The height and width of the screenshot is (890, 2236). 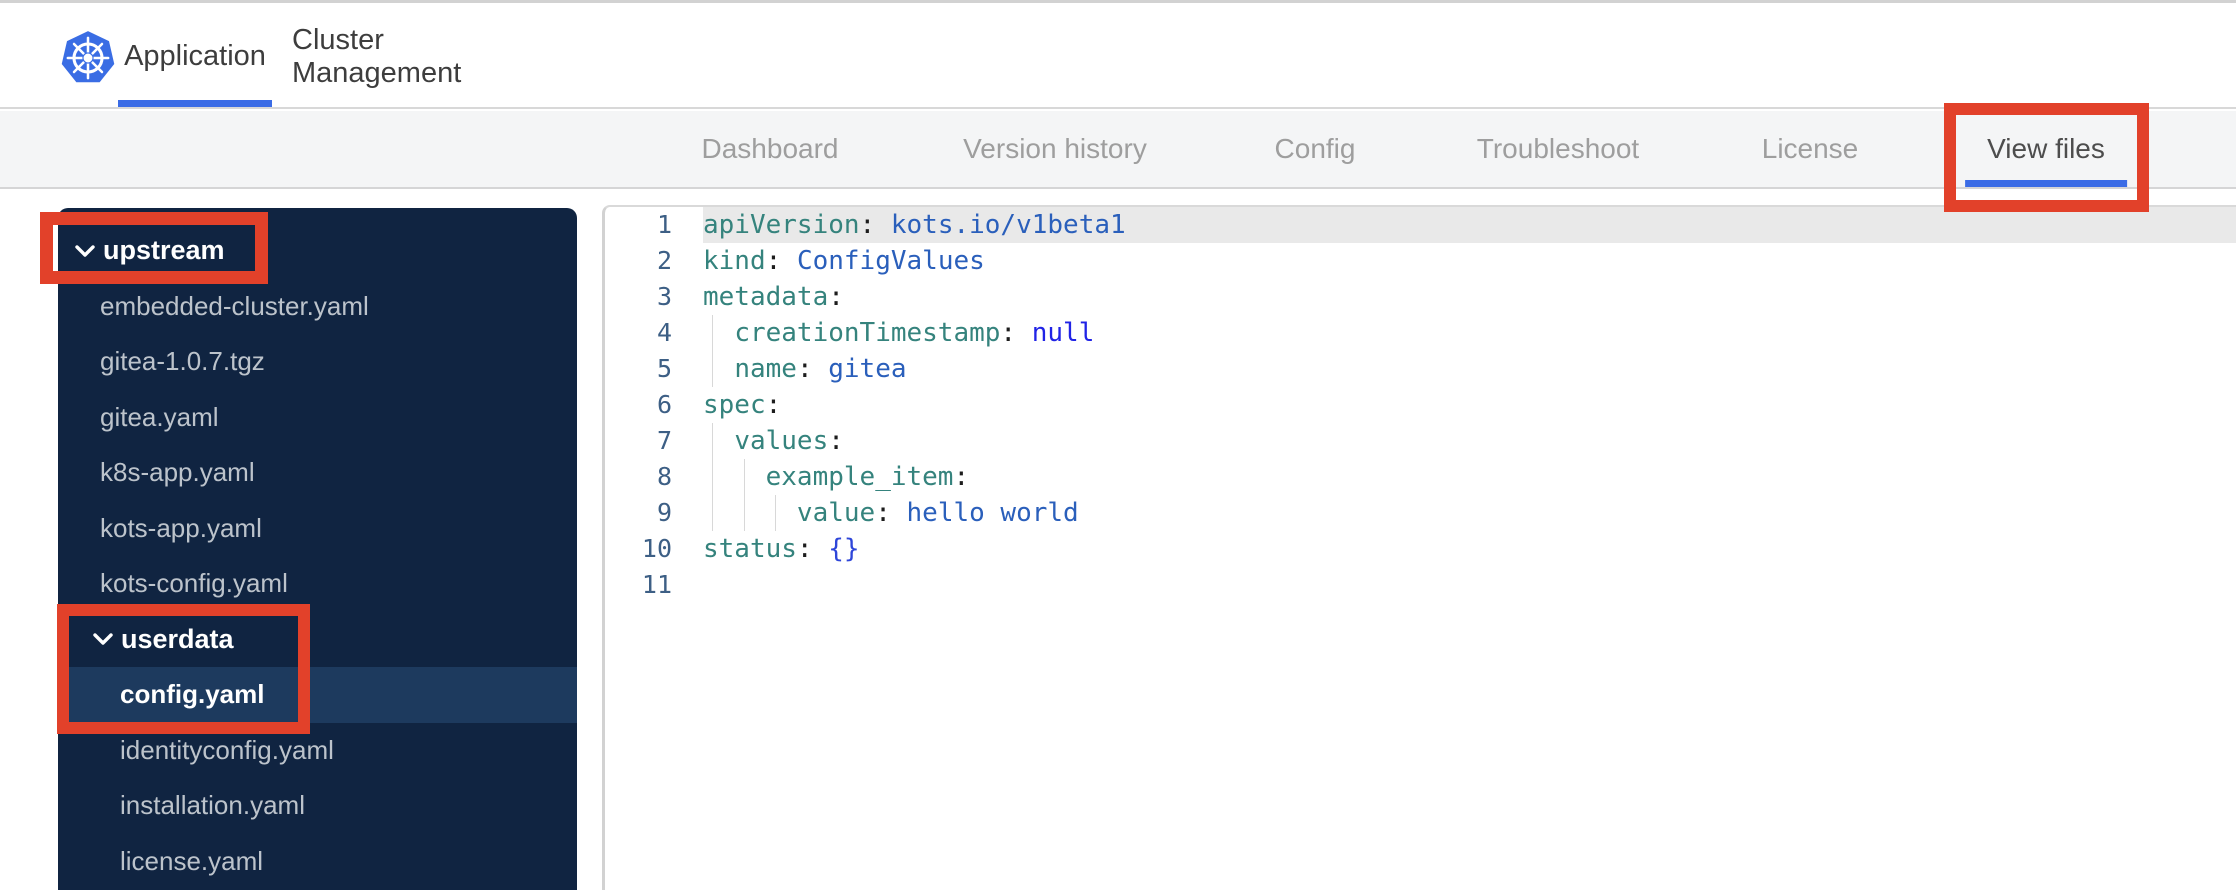 I want to click on code-line: 9 value: hello world, so click(x=1420, y=513).